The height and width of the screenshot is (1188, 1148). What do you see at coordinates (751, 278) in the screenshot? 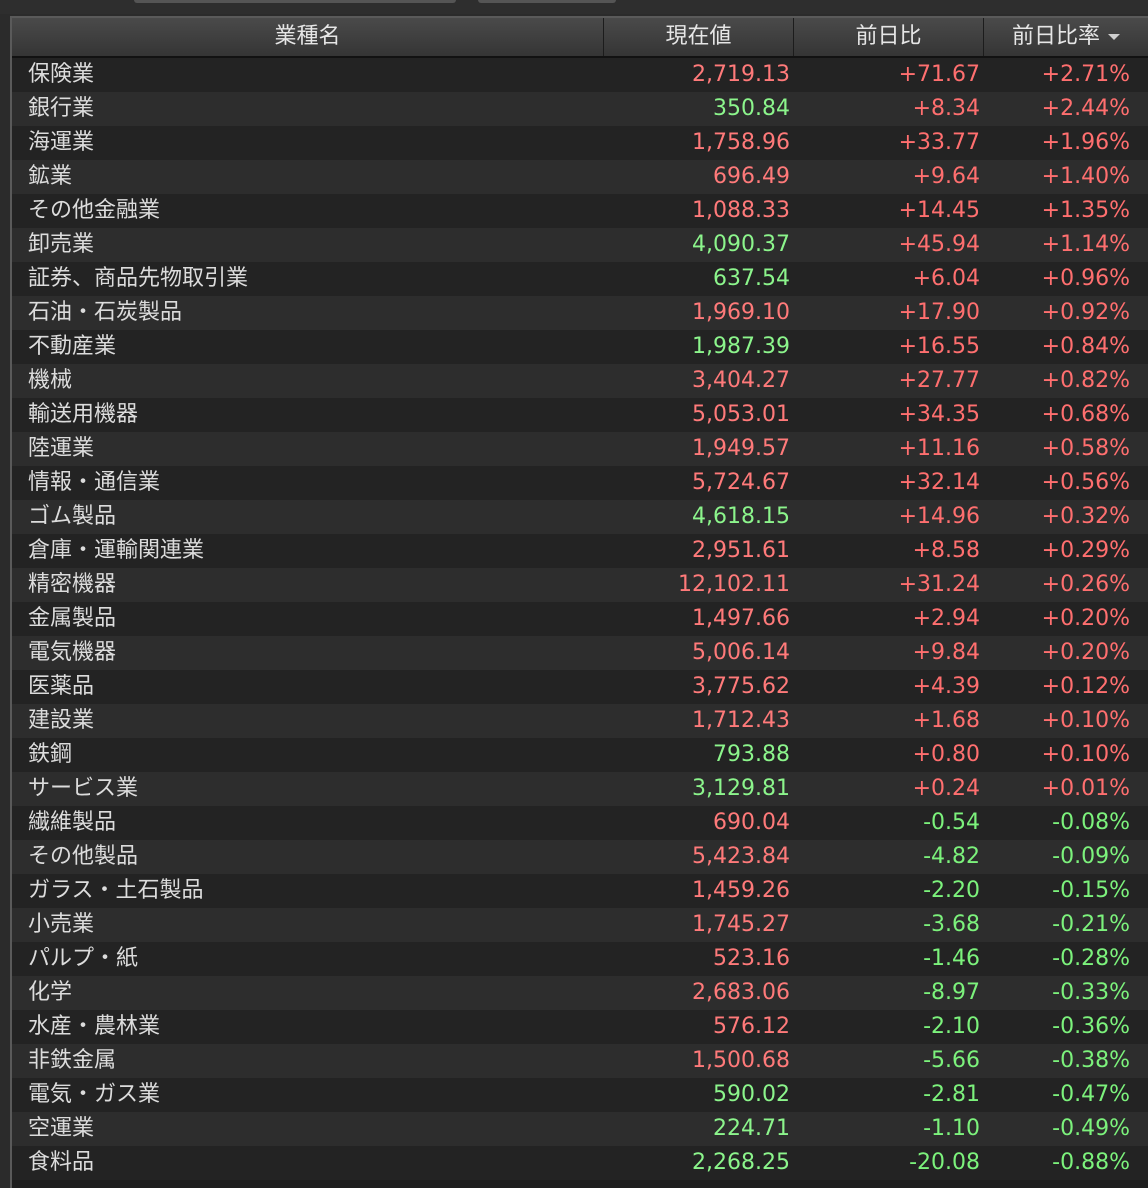
I see `current-price: 637.54` at bounding box center [751, 278].